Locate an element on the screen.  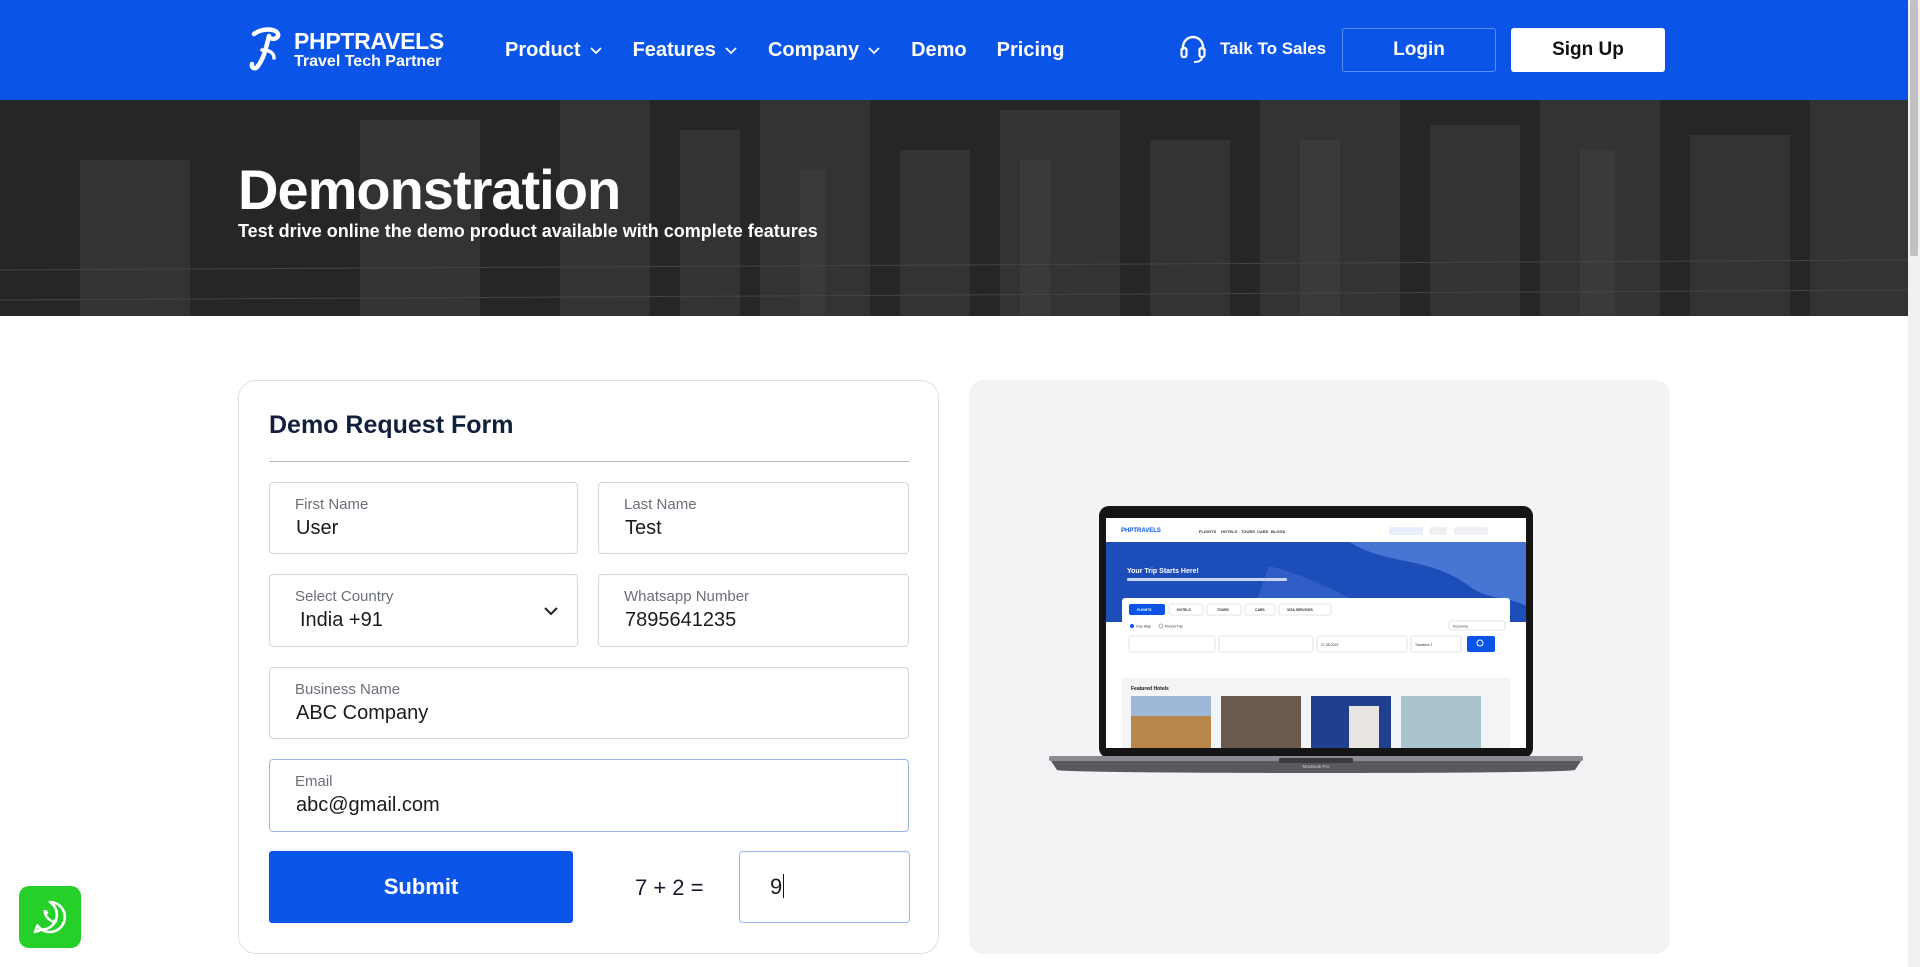
screen-tab-cars: CARS is located at coordinates (1260, 610).